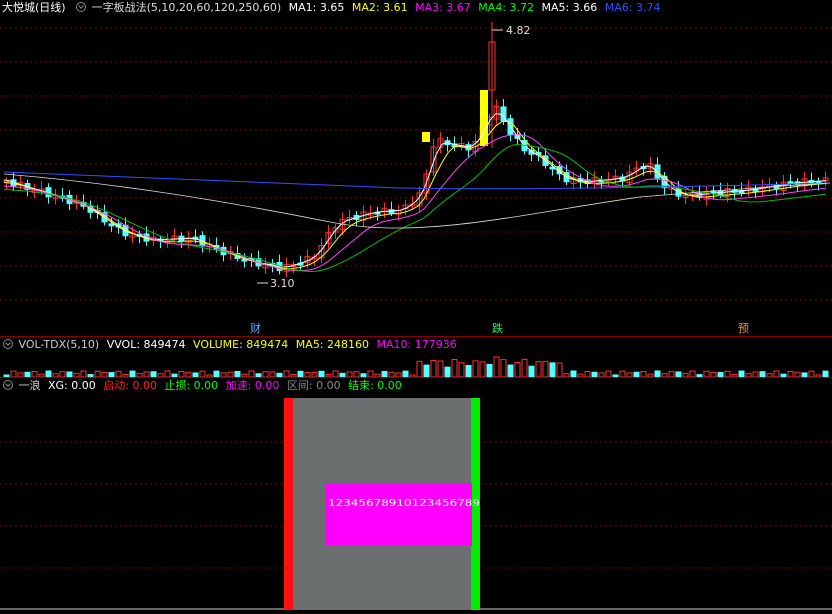 This screenshot has width=832, height=614. Describe the element at coordinates (743, 328) in the screenshot. I see `event-marker-forecast: 预` at that location.